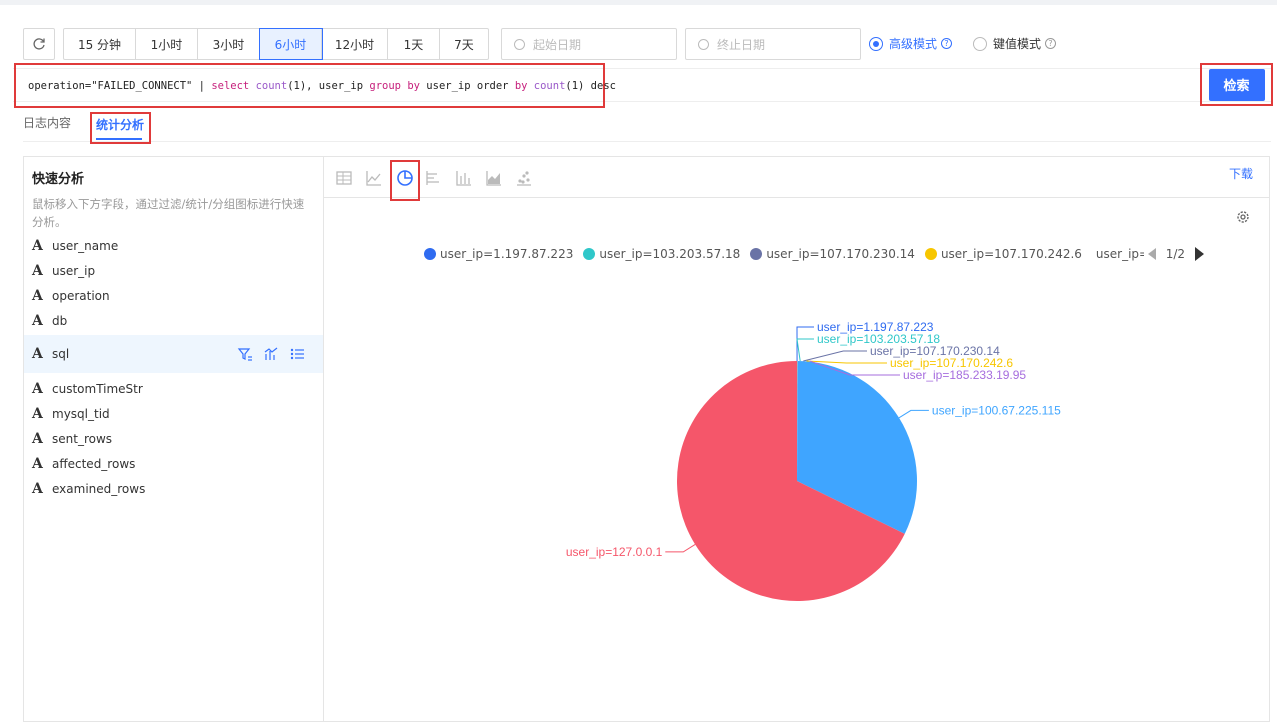 The image size is (1277, 726). What do you see at coordinates (61, 354) in the screenshot?
I see `field-name: sql` at bounding box center [61, 354].